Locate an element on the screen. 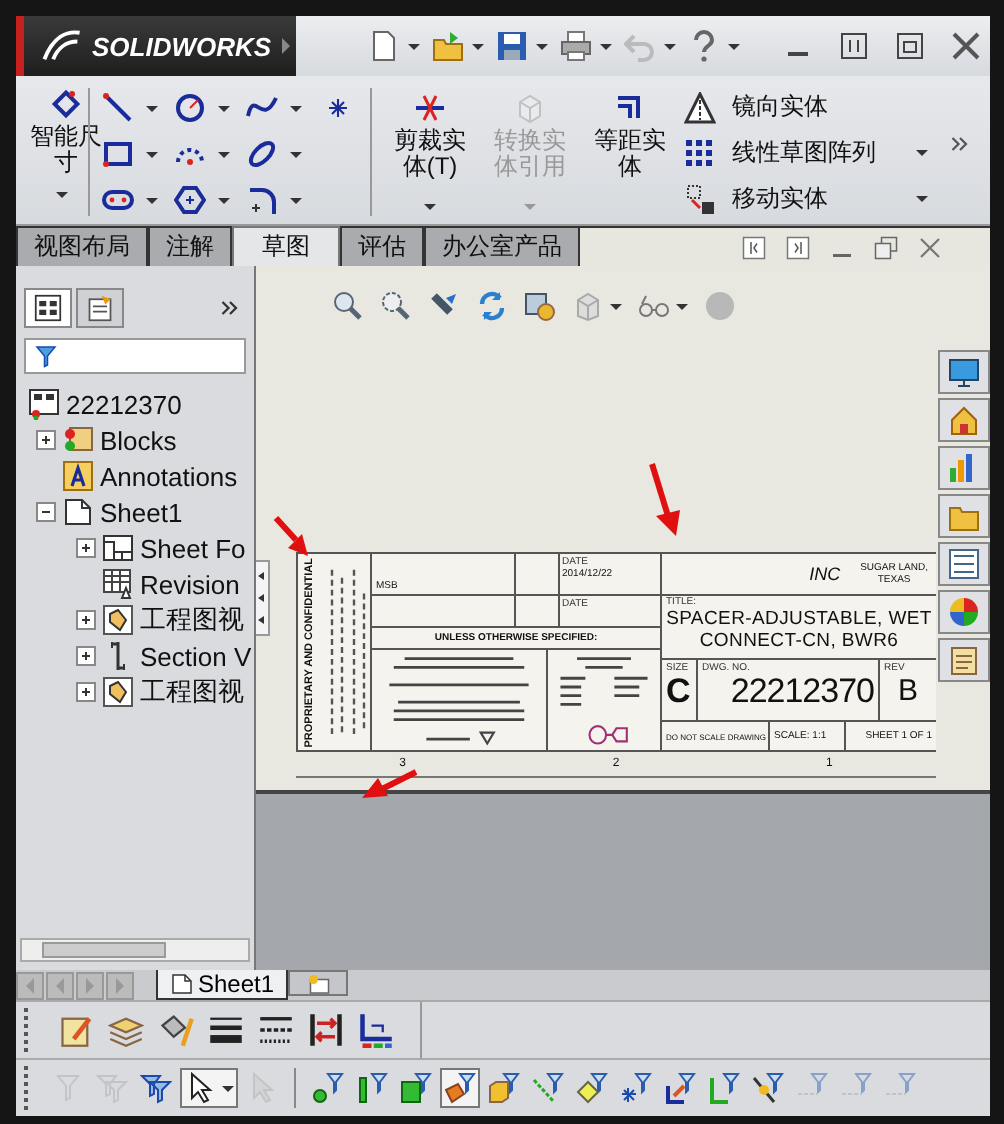 The image size is (1004, 1124). add-sheet-button is located at coordinates (318, 983).